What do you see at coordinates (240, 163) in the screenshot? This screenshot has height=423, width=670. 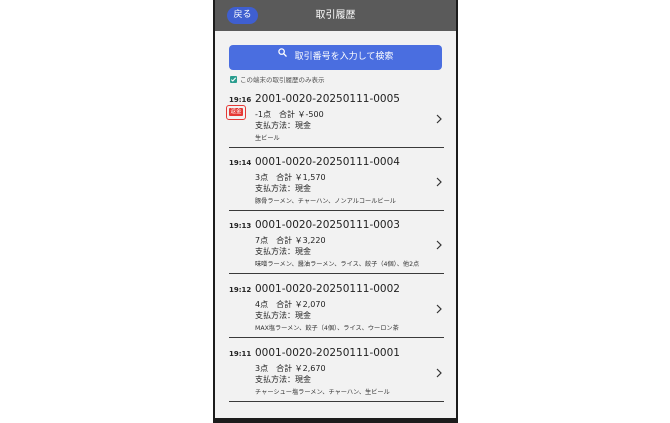 I see `transaction-time: 19:14` at bounding box center [240, 163].